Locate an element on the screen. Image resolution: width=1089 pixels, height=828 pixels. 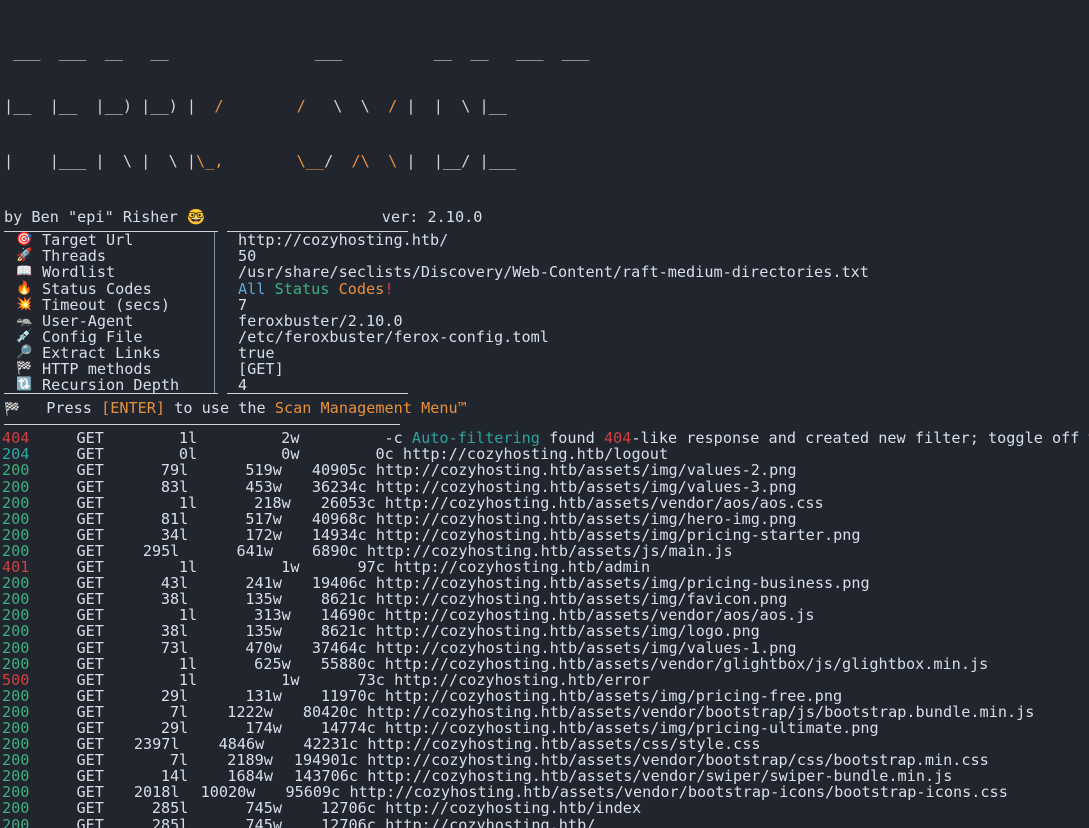
status-codes-codes: Codes is located at coordinates (357, 288).